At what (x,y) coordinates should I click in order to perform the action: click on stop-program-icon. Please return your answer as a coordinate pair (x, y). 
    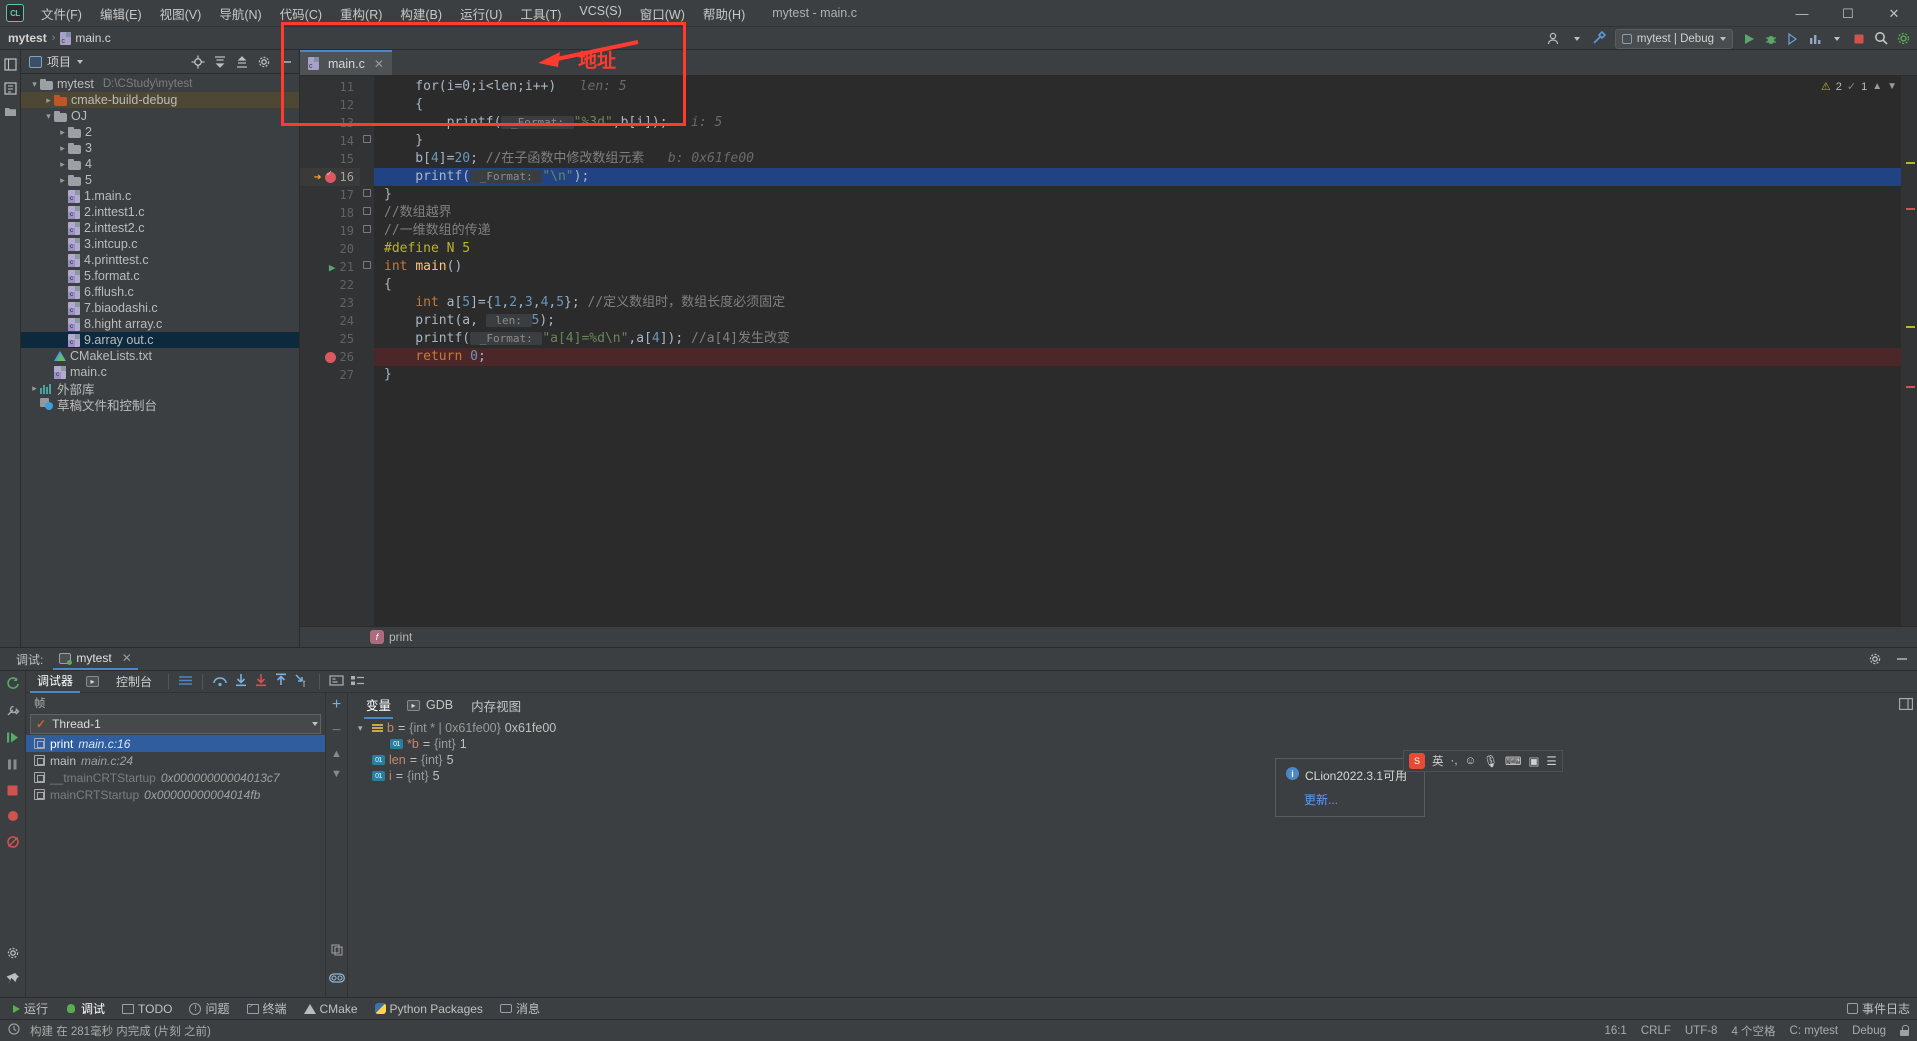
    Looking at the image, I should click on (12, 792).